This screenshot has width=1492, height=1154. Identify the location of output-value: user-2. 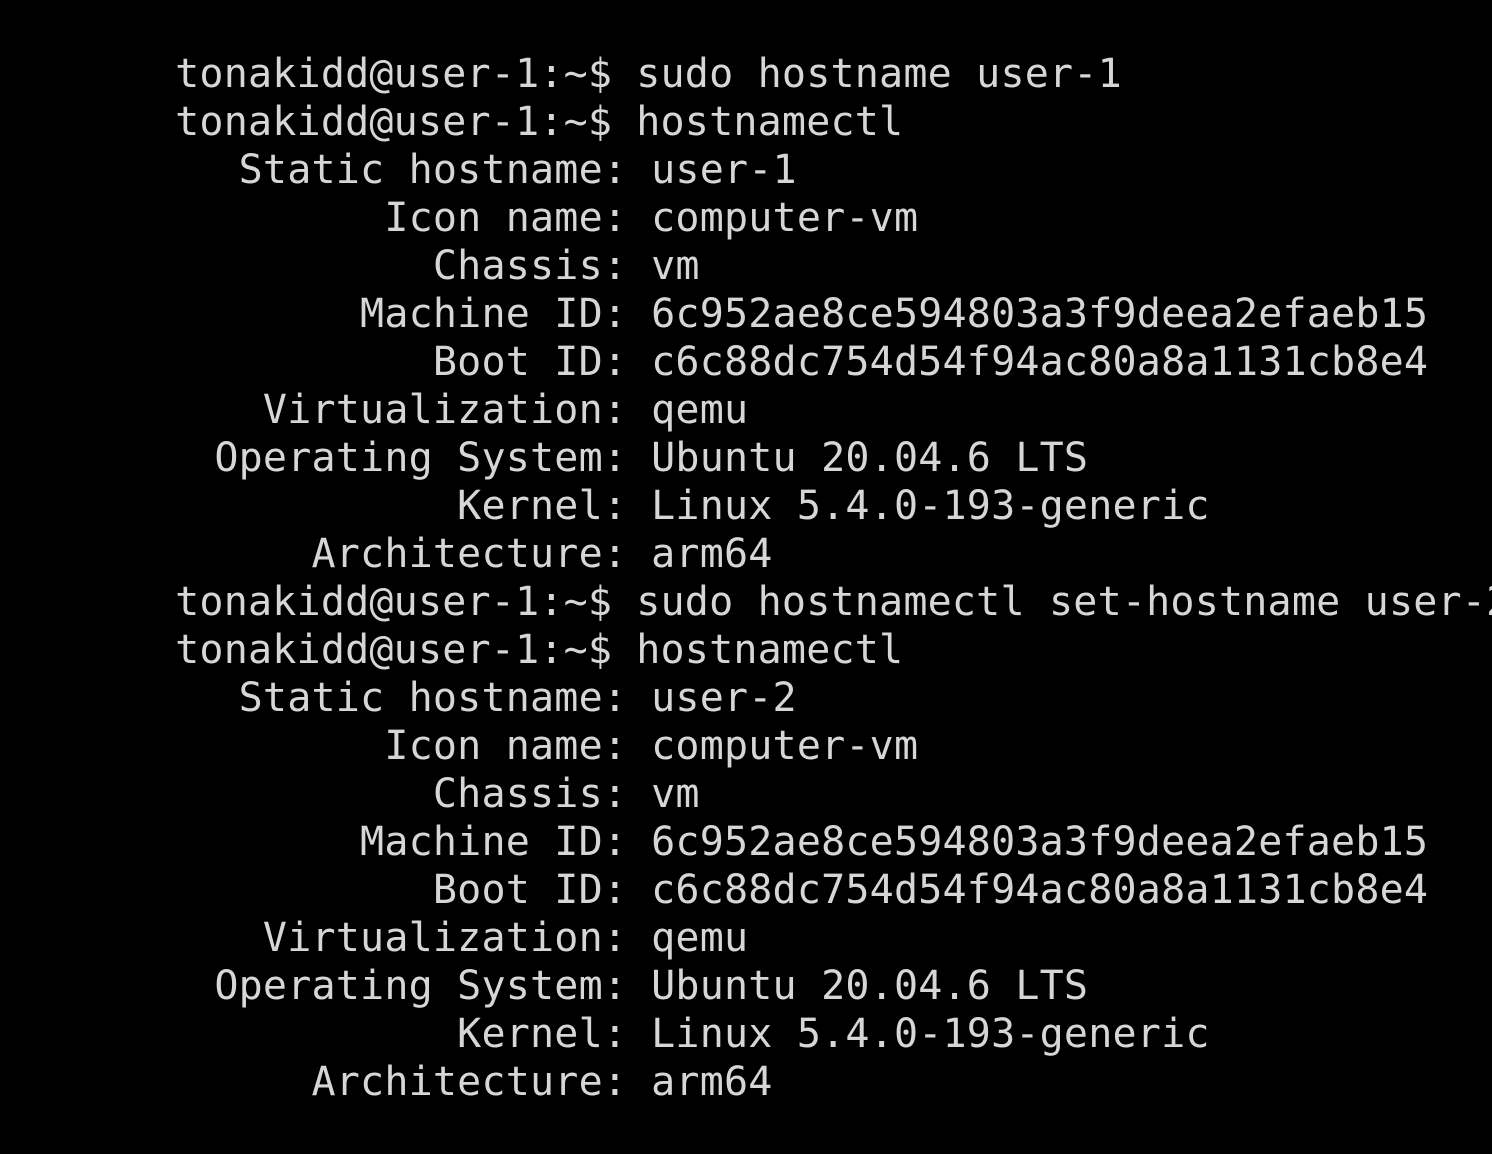
(724, 698).